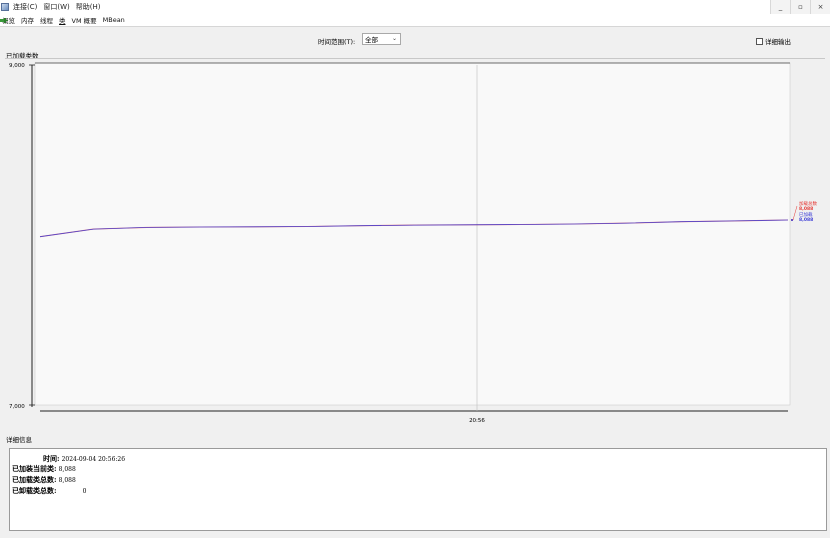 The width and height of the screenshot is (830, 538). I want to click on chart-legend: 加载总数 8,088 已加载 8,088, so click(808, 211).